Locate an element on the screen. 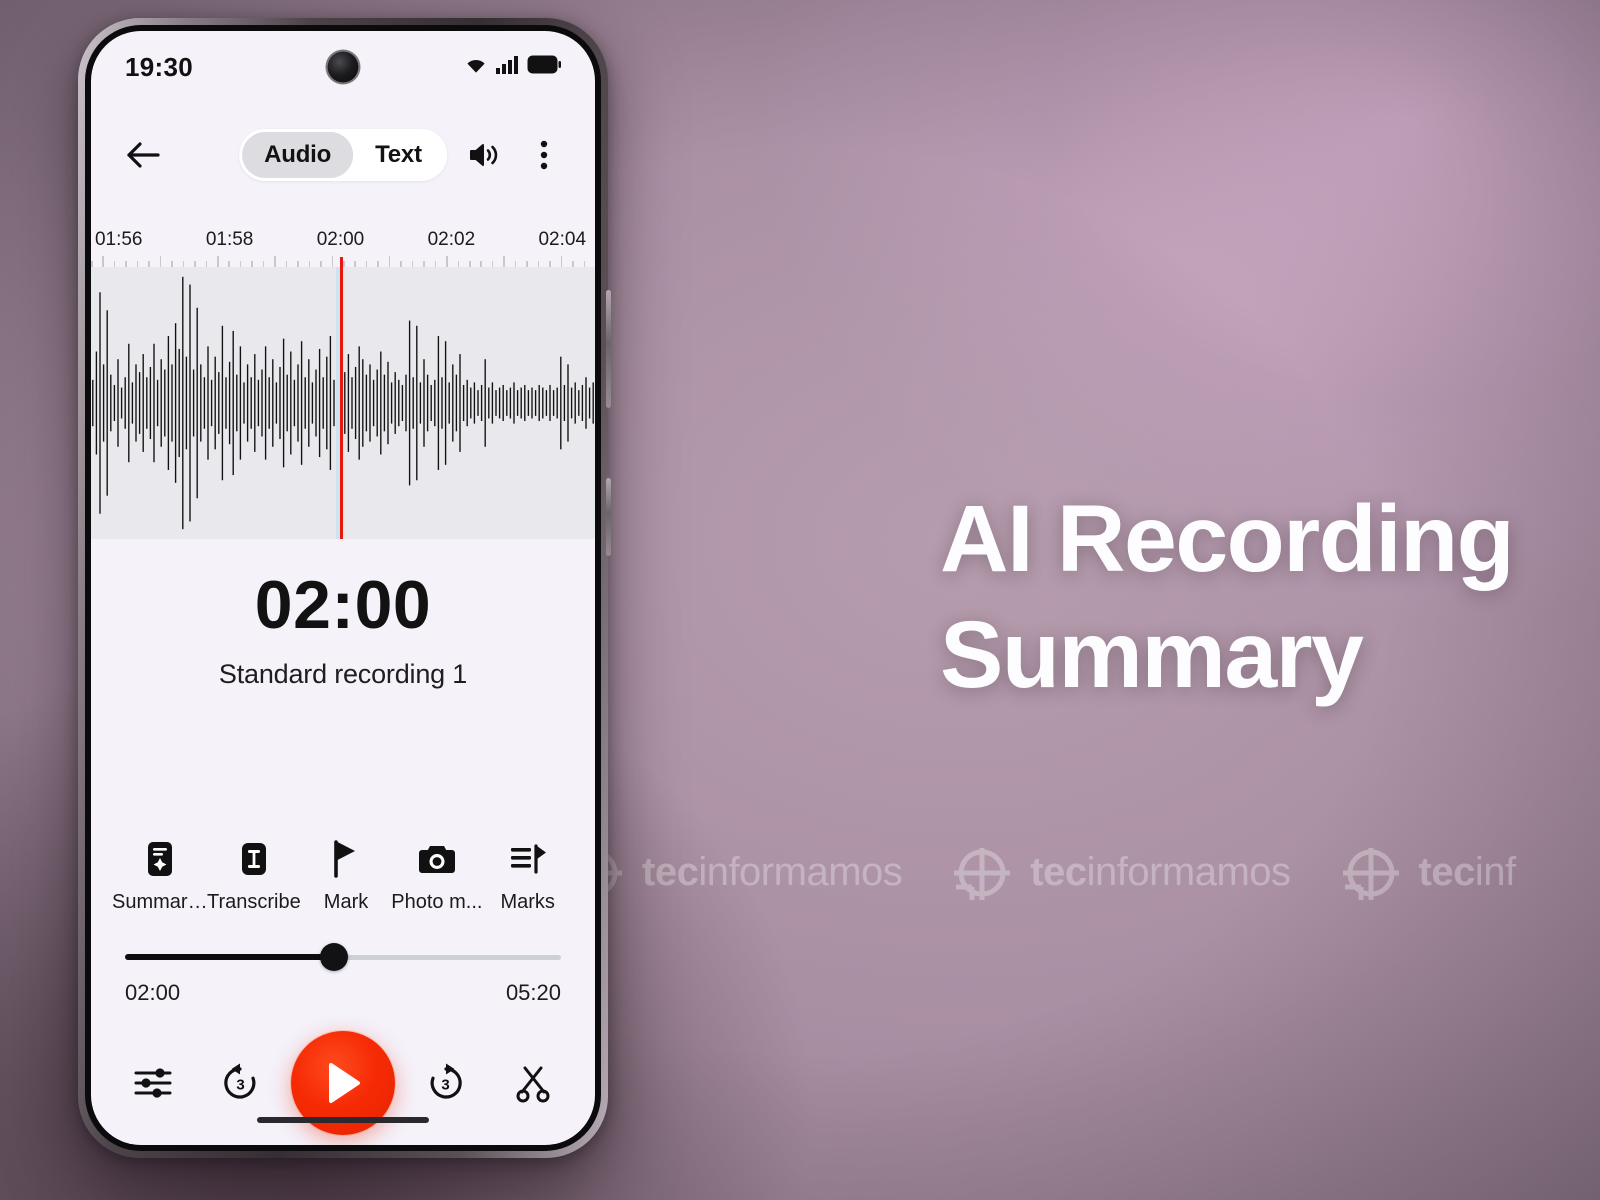 This screenshot has width=1600, height=1200. app-top-bar: Audio Text is located at coordinates (343, 155).